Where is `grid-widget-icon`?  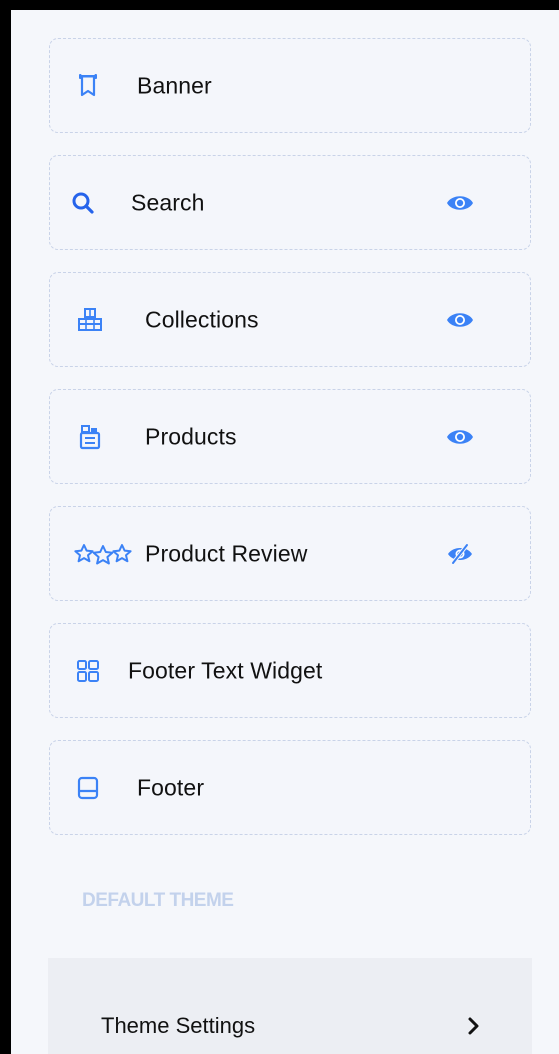 grid-widget-icon is located at coordinates (88, 671).